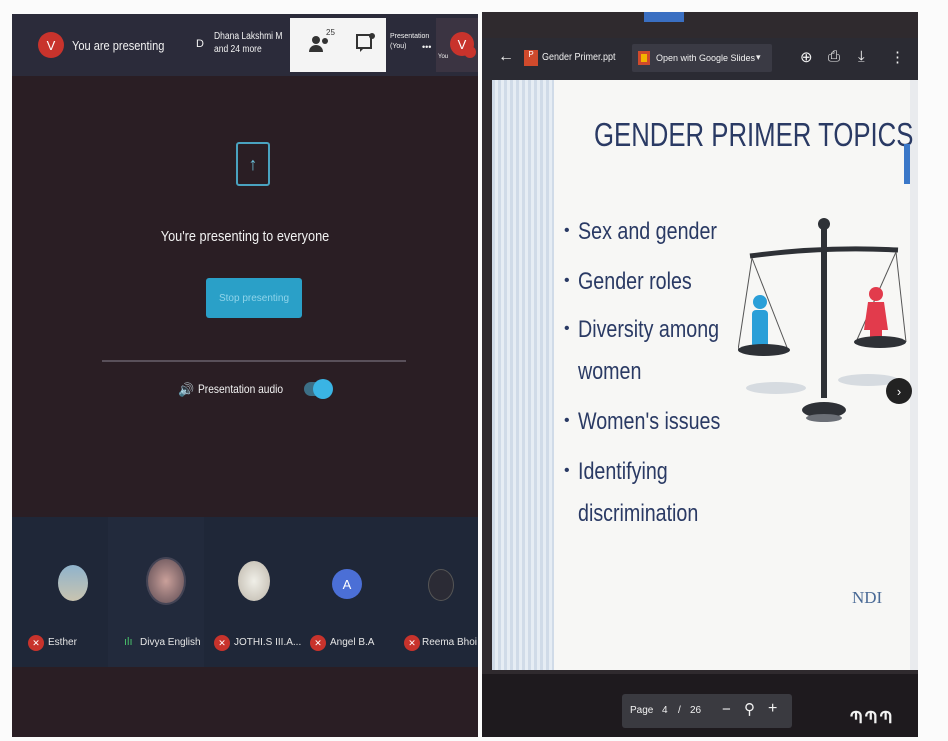  I want to click on presenting-message: You're presenting to everyone, so click(245, 236).